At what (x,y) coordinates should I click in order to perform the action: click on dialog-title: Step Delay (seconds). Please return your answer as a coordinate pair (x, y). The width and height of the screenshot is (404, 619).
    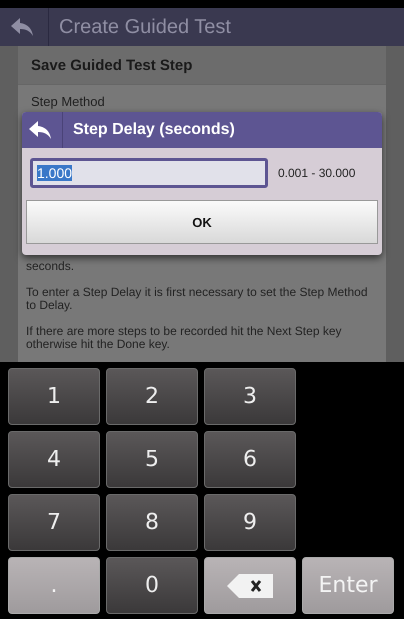
    Looking at the image, I should click on (148, 130).